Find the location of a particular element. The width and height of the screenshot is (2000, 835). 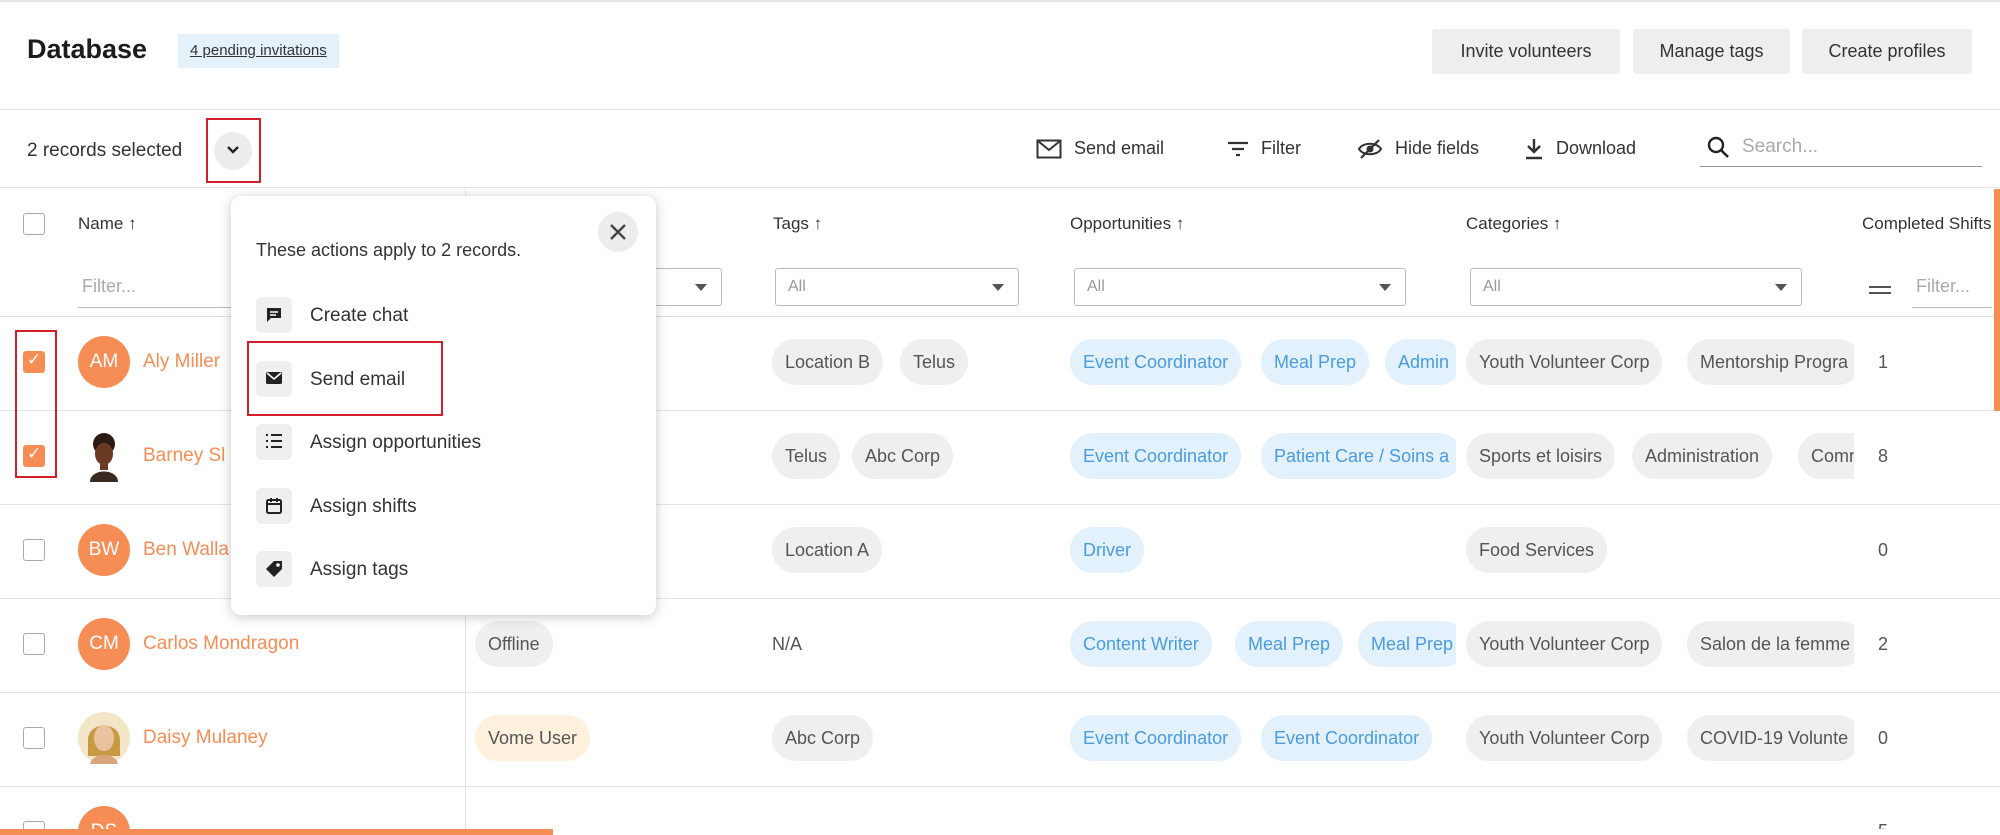

invite-volunteers-button: Invite volunteers is located at coordinates (1526, 51).